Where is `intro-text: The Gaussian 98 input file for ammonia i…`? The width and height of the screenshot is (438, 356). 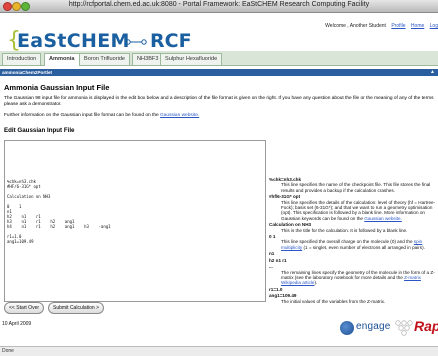 intro-text: The Gaussian 98 input file for ammonia i… is located at coordinates (219, 101).